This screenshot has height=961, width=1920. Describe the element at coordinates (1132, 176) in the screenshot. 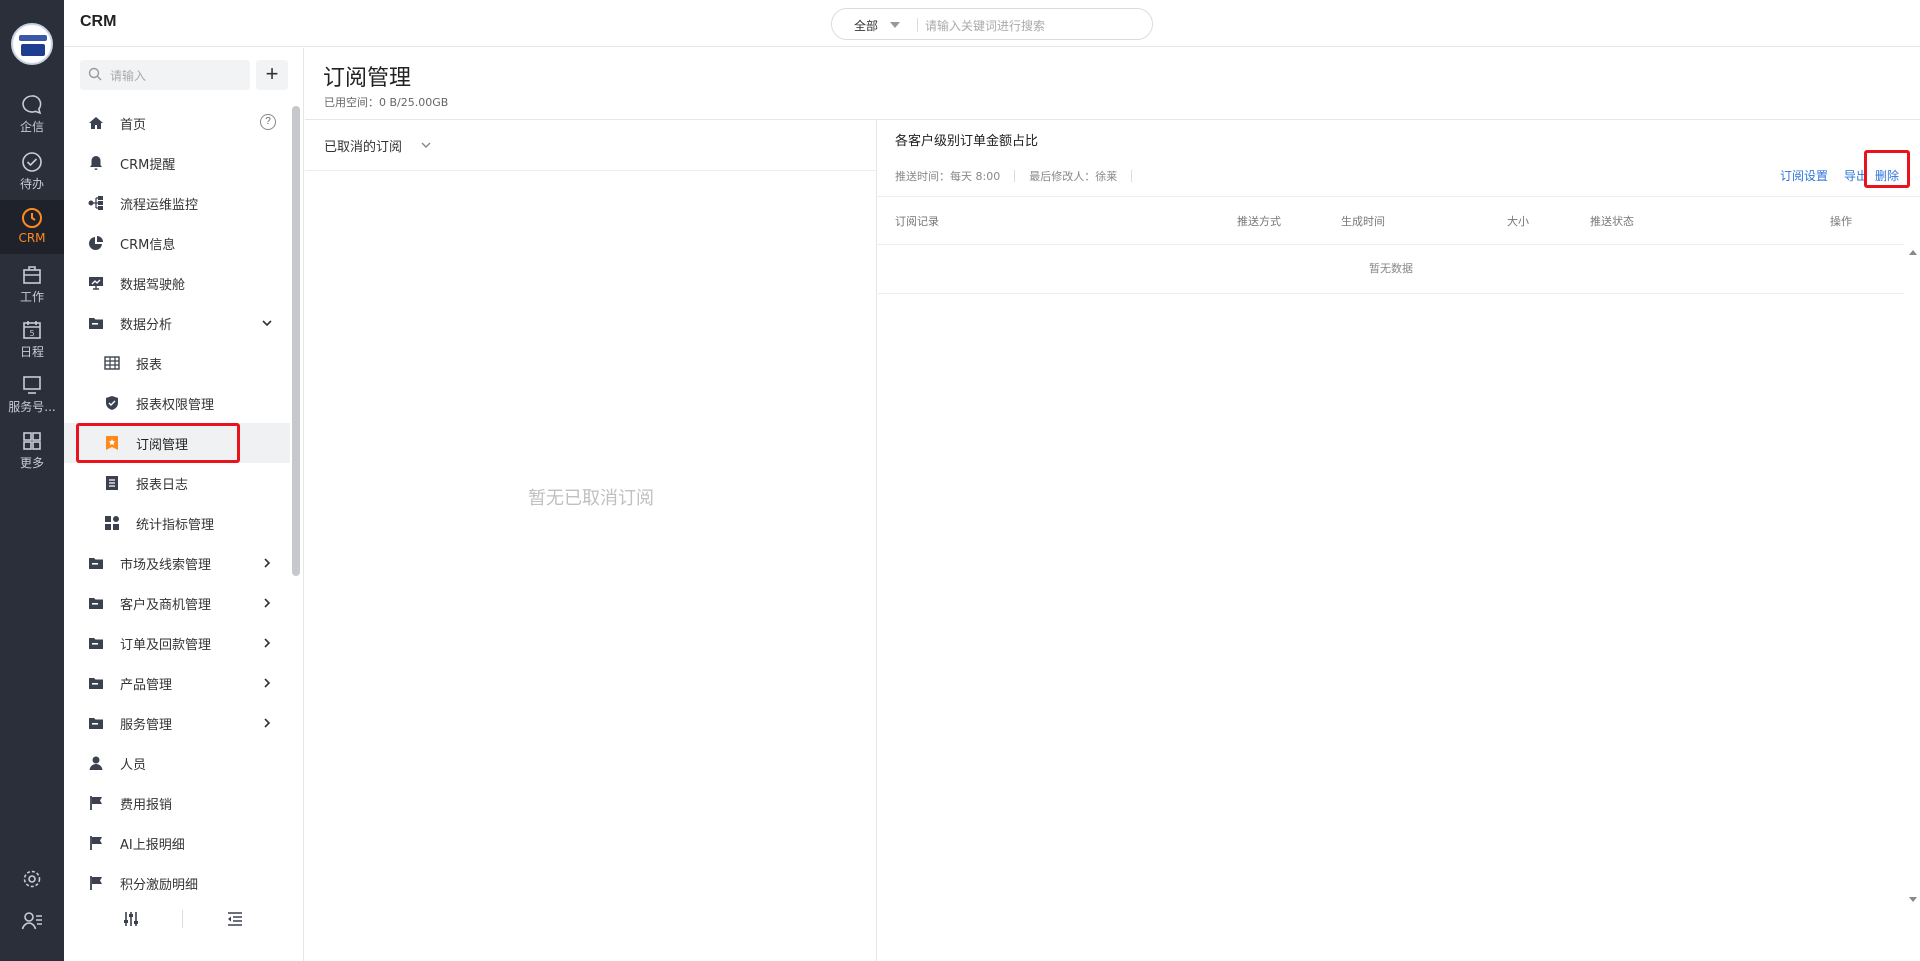

I see `meta-divider` at that location.